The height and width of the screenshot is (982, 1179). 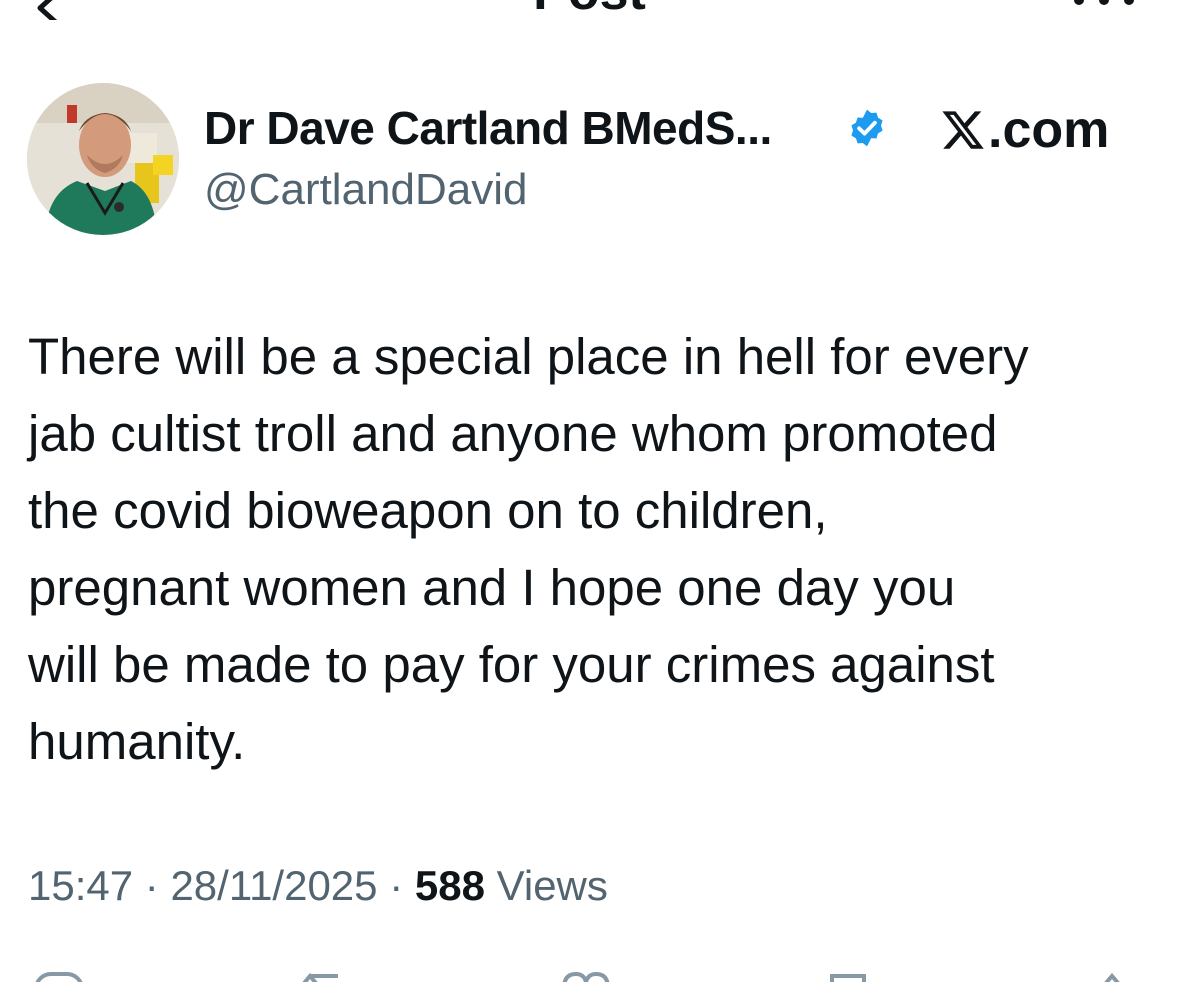 What do you see at coordinates (449, 885) in the screenshot?
I see `views-count: 588` at bounding box center [449, 885].